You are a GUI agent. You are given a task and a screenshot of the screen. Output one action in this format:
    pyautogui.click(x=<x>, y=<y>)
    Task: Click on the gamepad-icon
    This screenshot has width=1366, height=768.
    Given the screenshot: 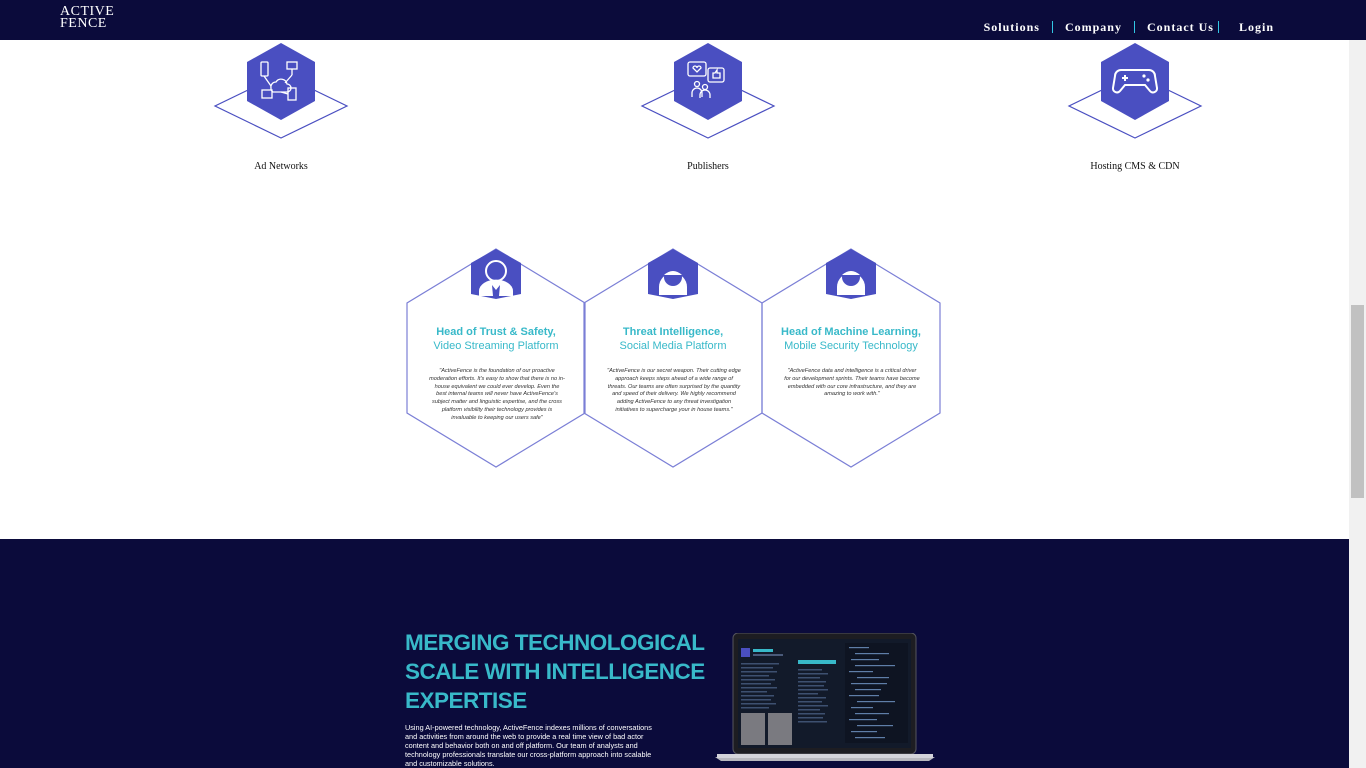 What is the action you would take?
    pyautogui.click(x=1135, y=91)
    